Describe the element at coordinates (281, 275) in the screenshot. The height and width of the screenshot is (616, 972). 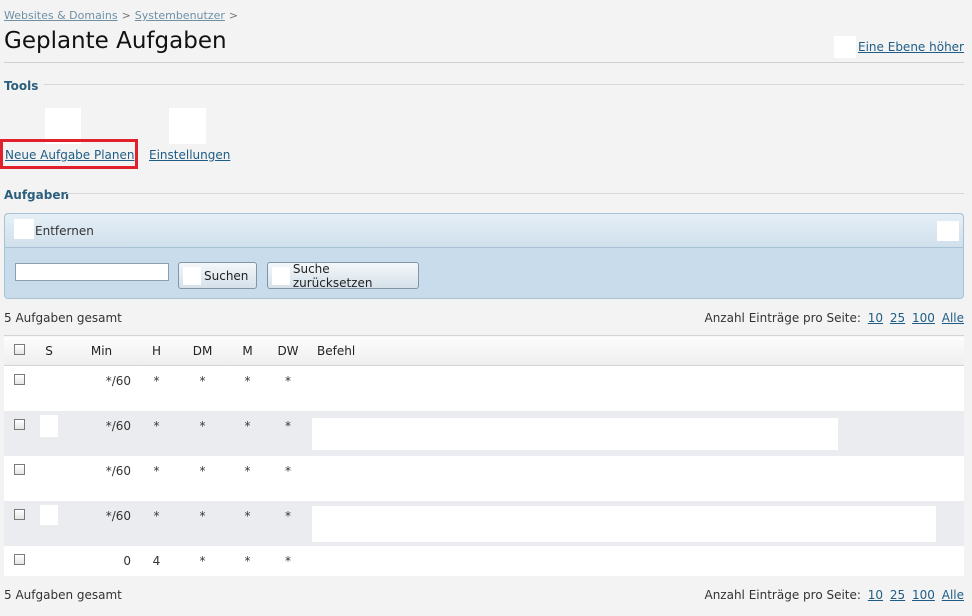
I see `reset-search-icon` at that location.